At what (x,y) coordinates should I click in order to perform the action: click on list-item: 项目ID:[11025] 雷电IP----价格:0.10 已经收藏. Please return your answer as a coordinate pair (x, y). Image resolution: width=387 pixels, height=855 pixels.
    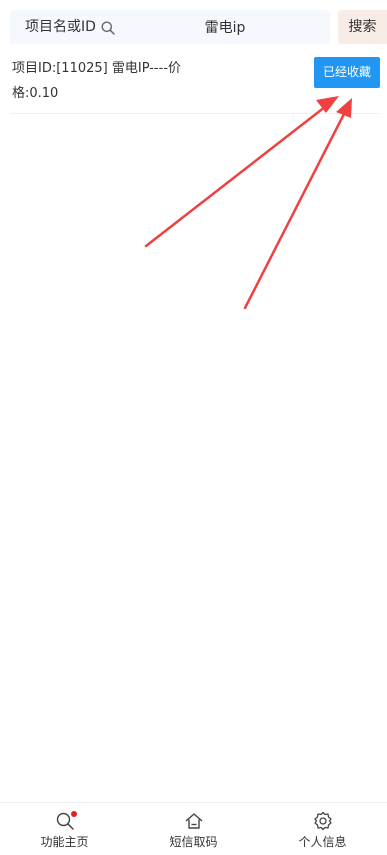
    Looking at the image, I should click on (195, 83).